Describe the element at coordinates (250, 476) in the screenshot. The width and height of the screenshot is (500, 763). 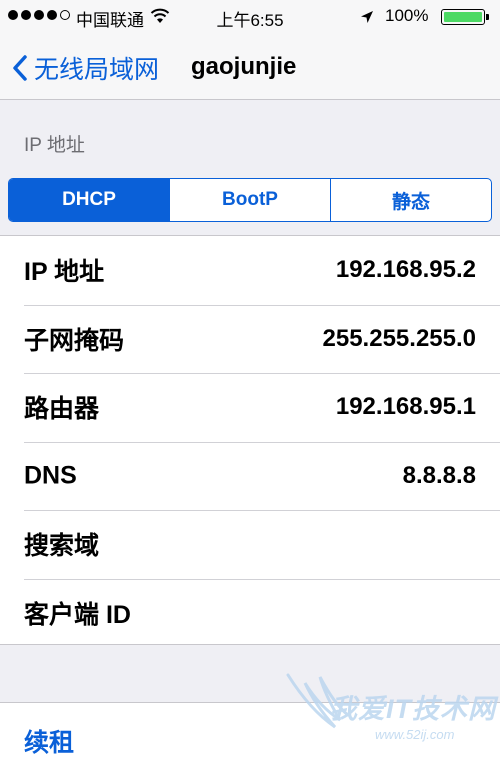
I see `field-row-dns: DNS 8.8.8.8` at that location.